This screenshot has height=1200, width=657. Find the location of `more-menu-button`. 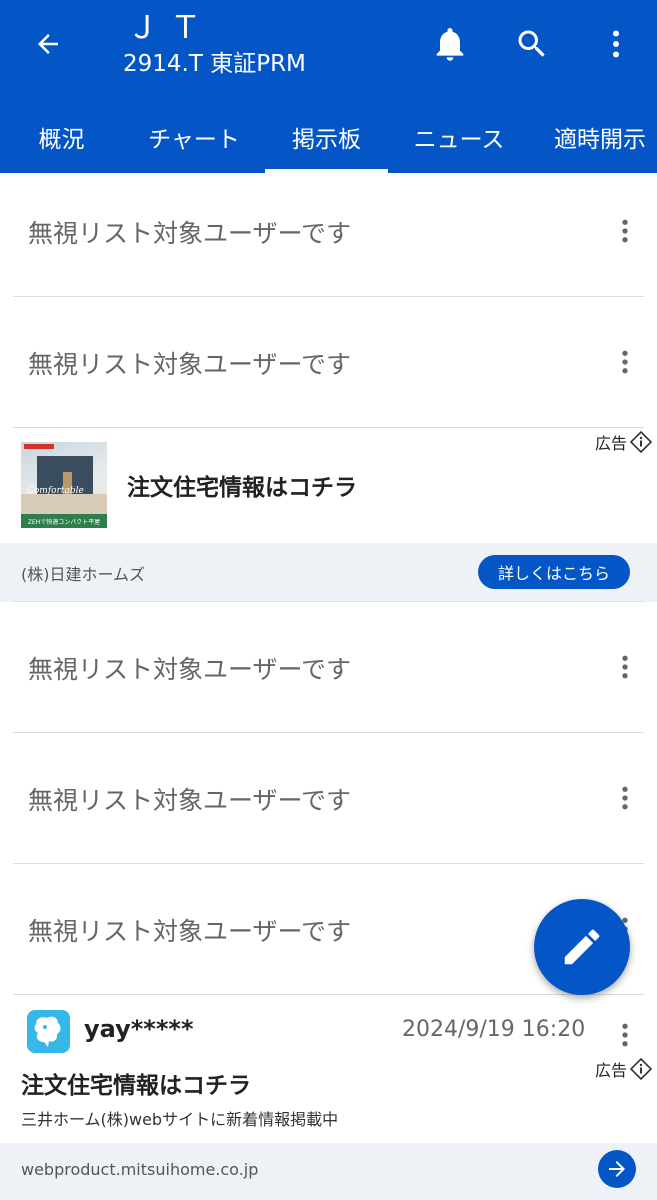

more-menu-button is located at coordinates (616, 44).